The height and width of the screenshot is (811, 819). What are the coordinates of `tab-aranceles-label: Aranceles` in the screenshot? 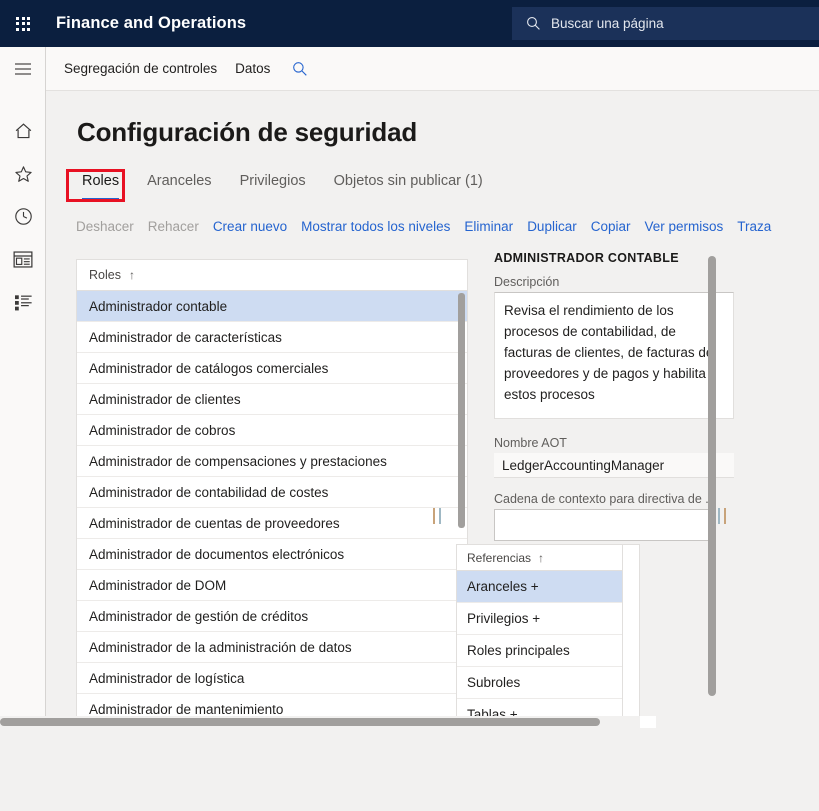 It's located at (179, 181).